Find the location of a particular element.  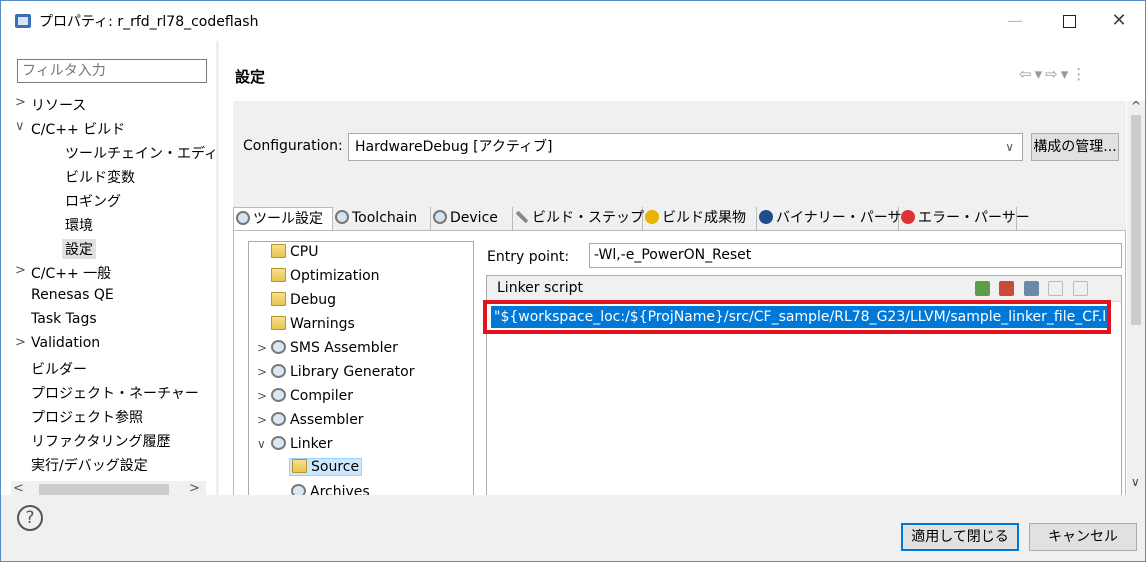

nav-item-settings: 設定 is located at coordinates (79, 249).